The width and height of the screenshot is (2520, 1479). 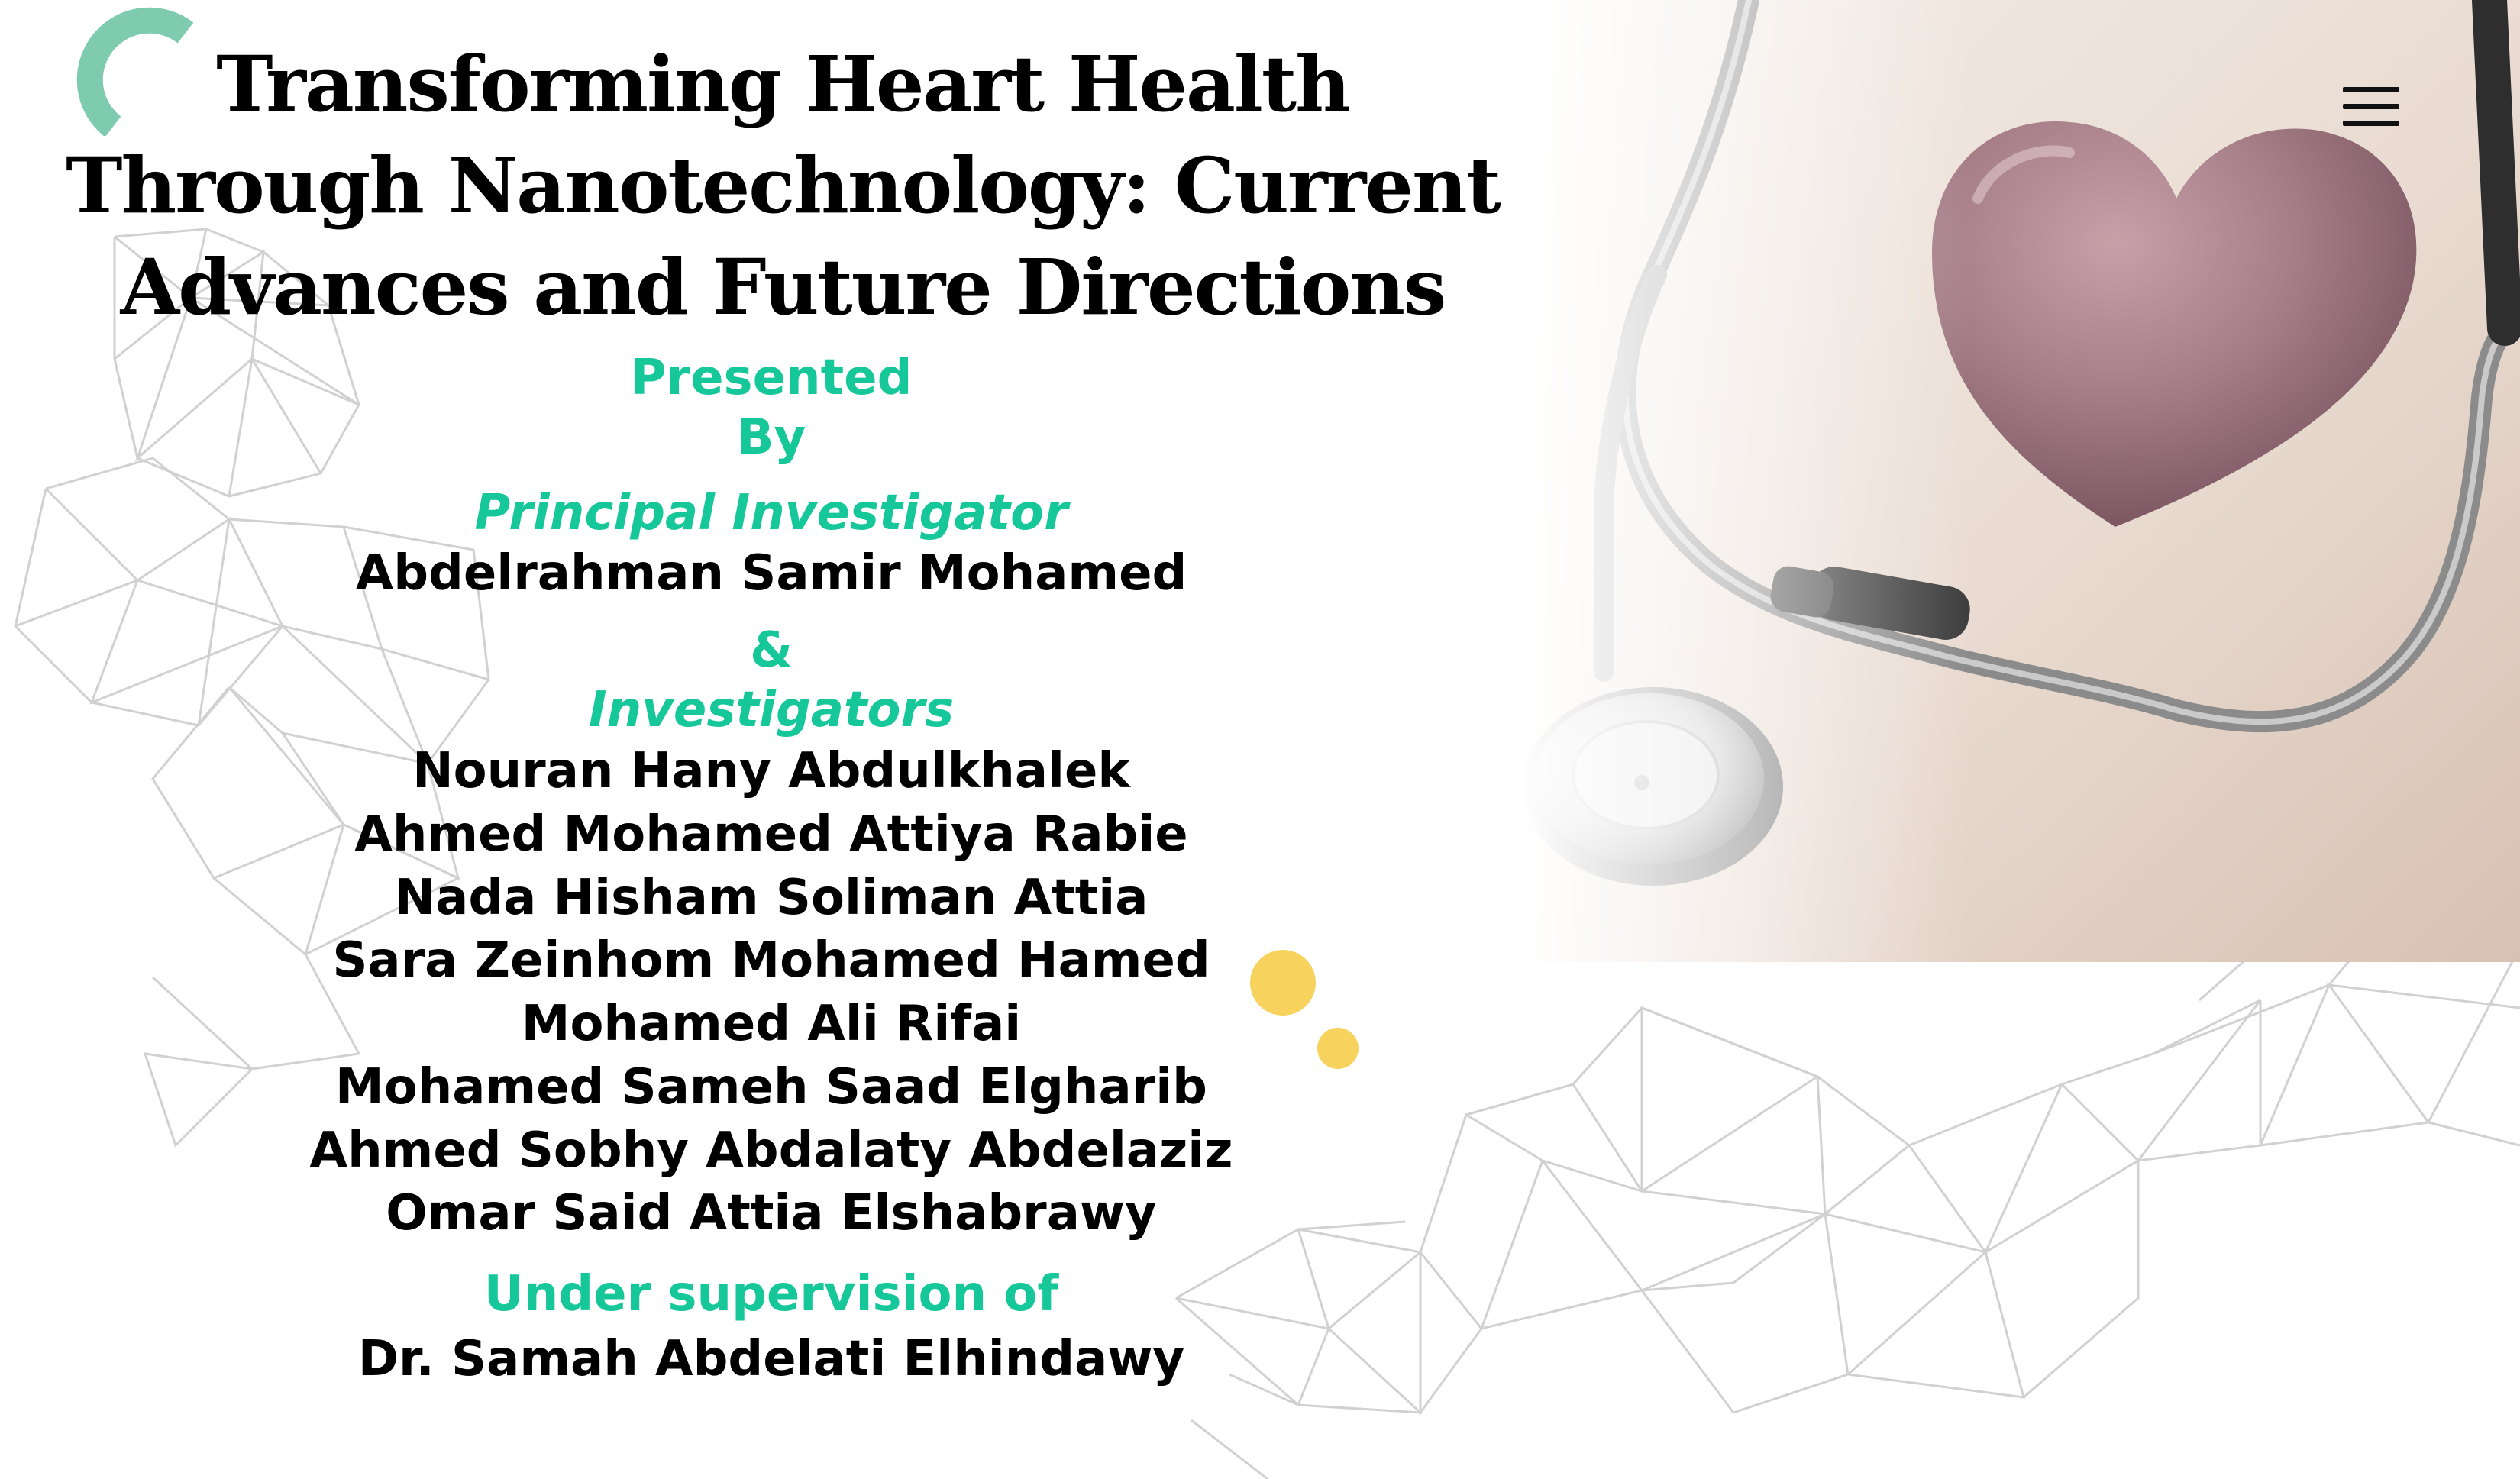 I want to click on menu-button, so click(x=2371, y=109).